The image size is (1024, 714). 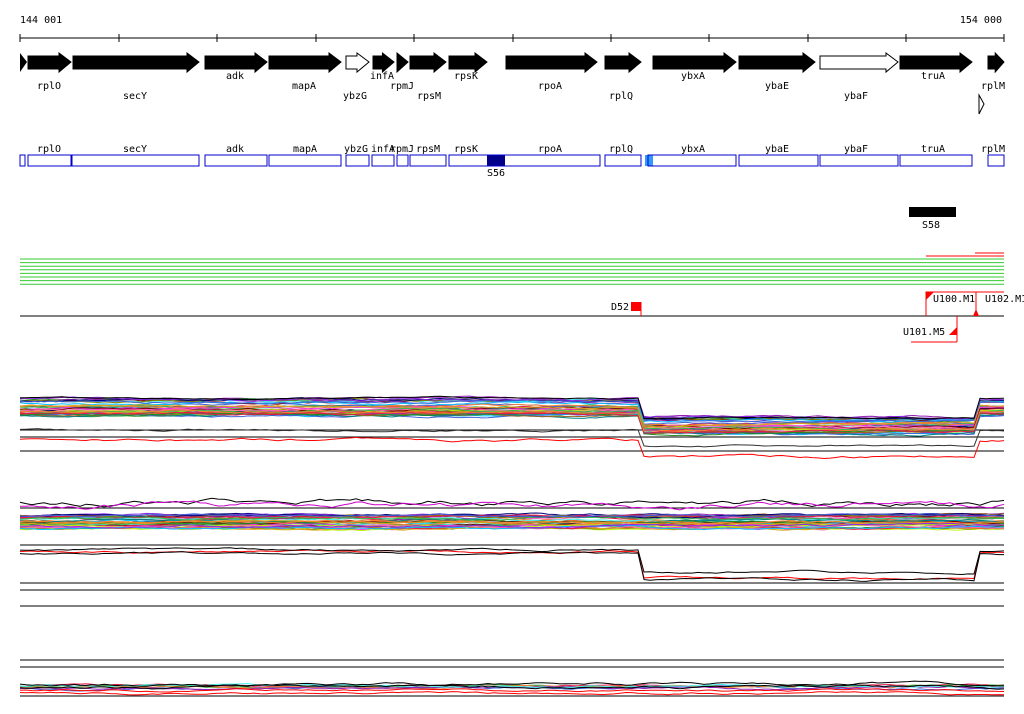 What do you see at coordinates (402, 62) in the screenshot?
I see `gene-arrow-rpmJ` at bounding box center [402, 62].